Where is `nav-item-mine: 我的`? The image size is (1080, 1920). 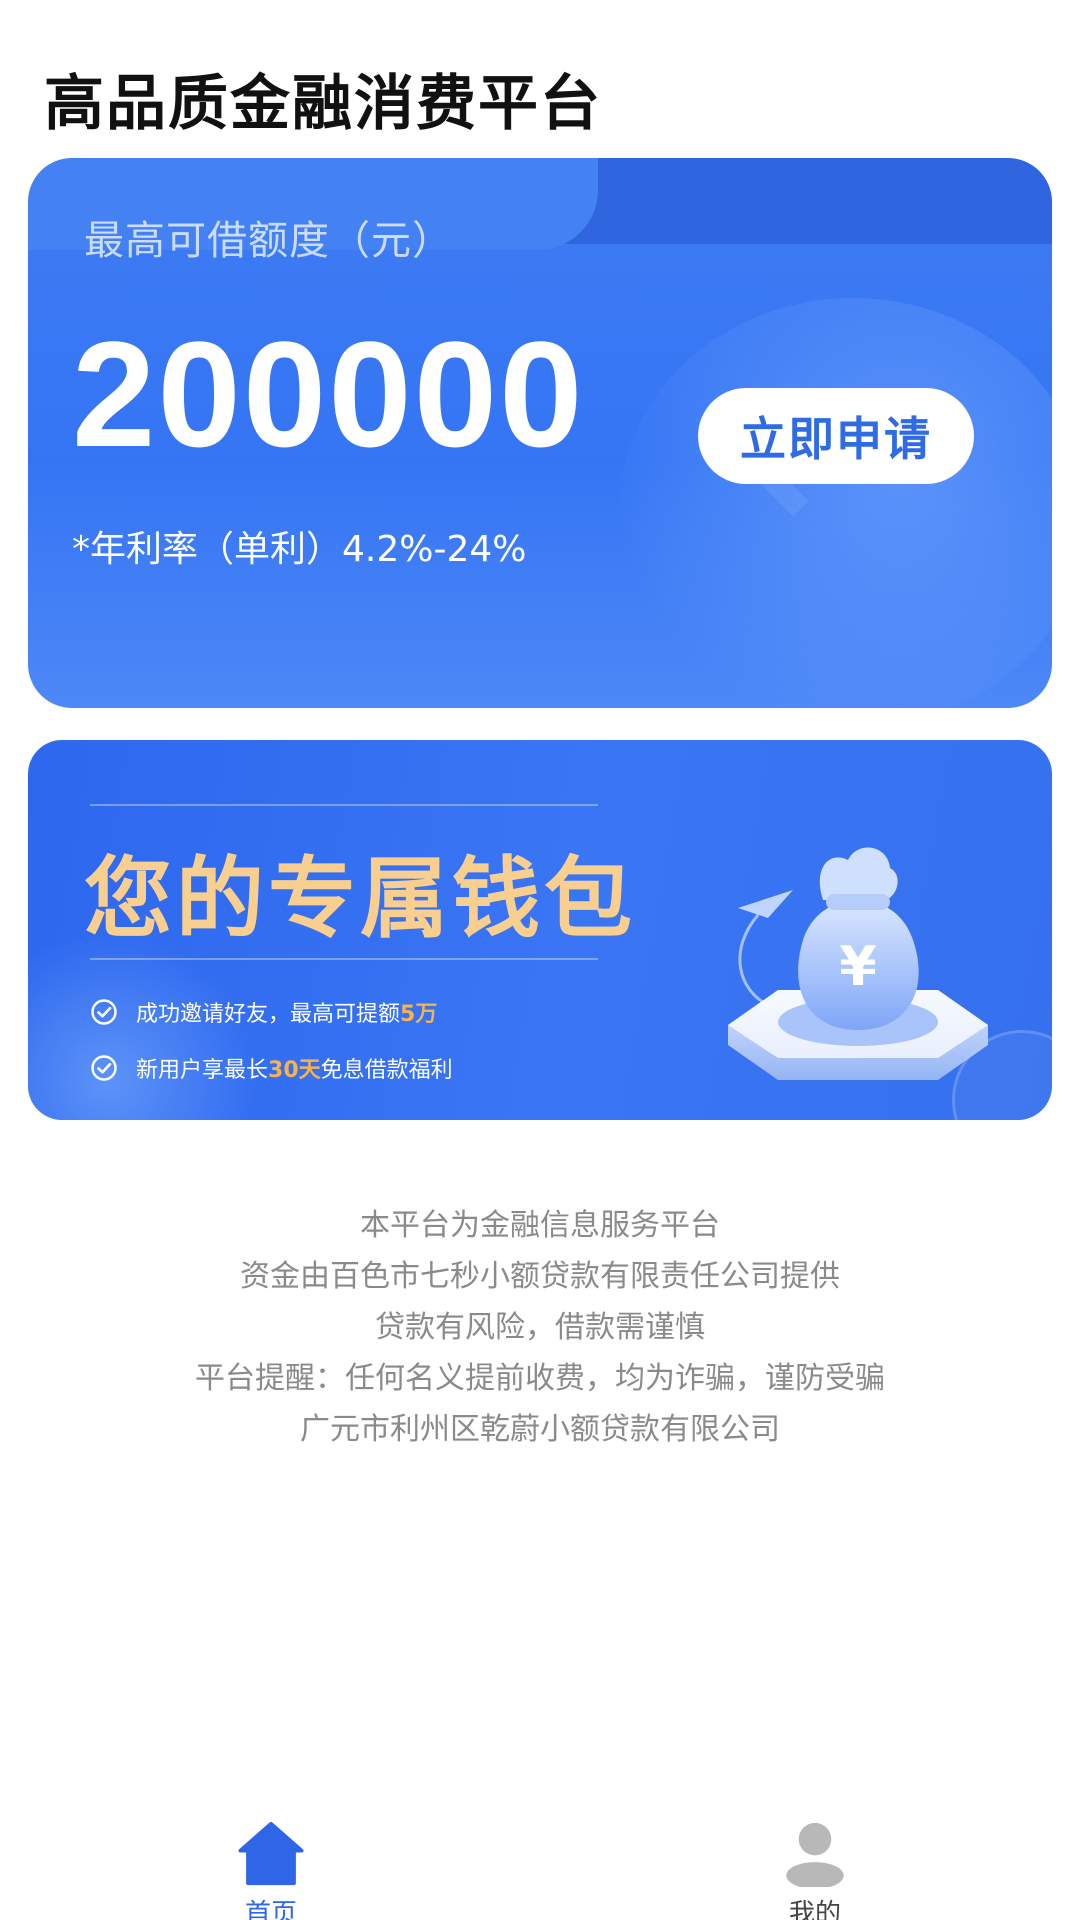 nav-item-mine: 我的 is located at coordinates (815, 1870).